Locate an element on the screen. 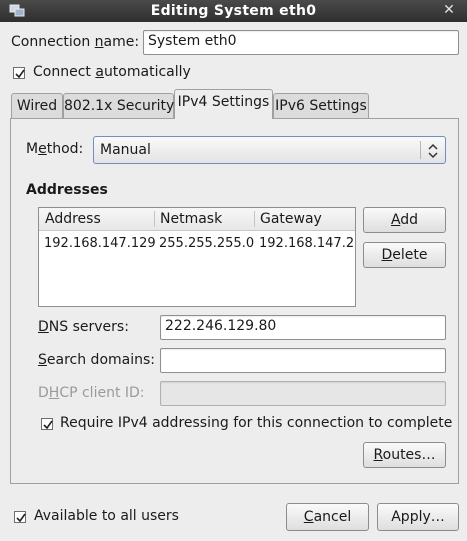  add-address-button: Add is located at coordinates (404, 220).